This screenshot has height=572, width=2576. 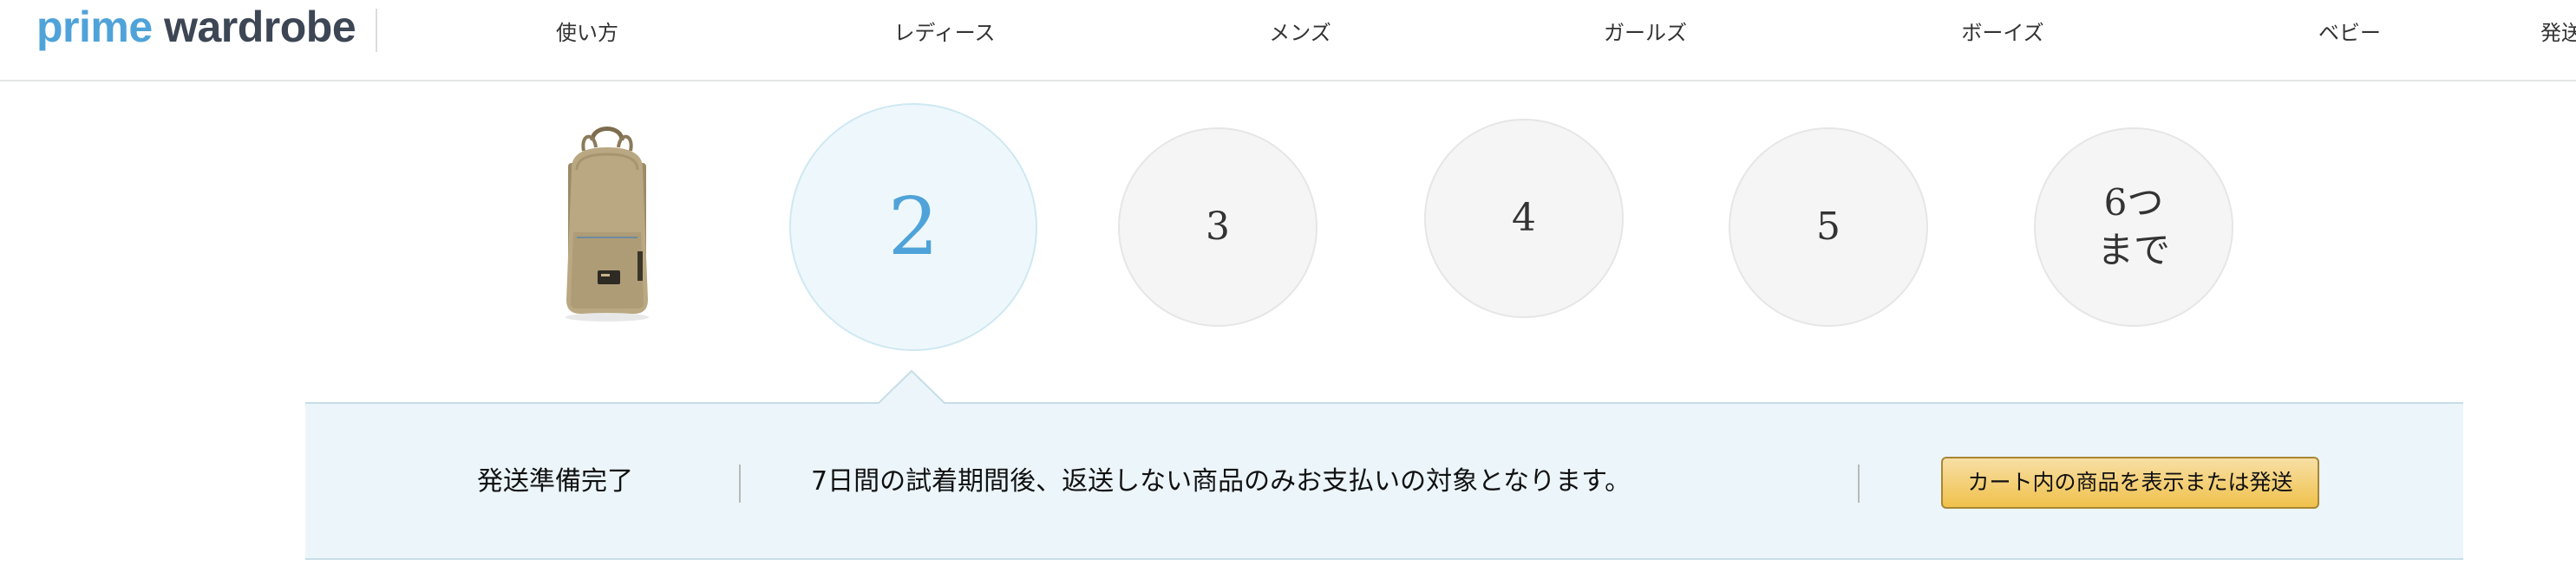 I want to click on step-label-3: 3, so click(x=1218, y=227).